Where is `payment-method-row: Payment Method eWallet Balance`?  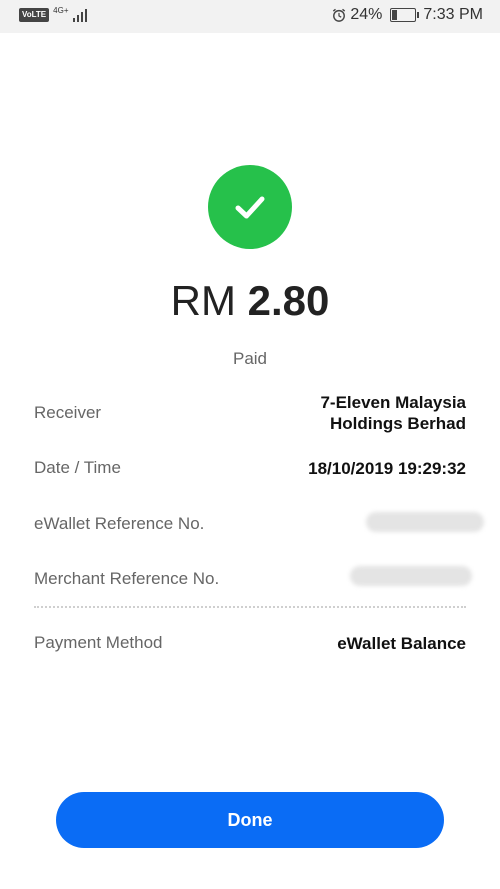 payment-method-row: Payment Method eWallet Balance is located at coordinates (250, 644).